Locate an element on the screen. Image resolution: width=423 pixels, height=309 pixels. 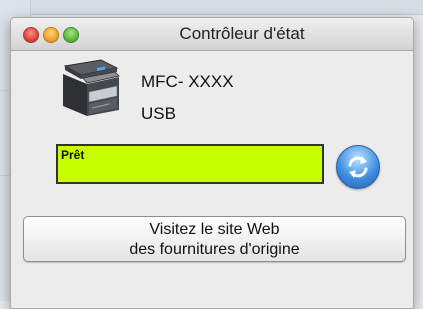
status-text: Prêt is located at coordinates (73, 155).